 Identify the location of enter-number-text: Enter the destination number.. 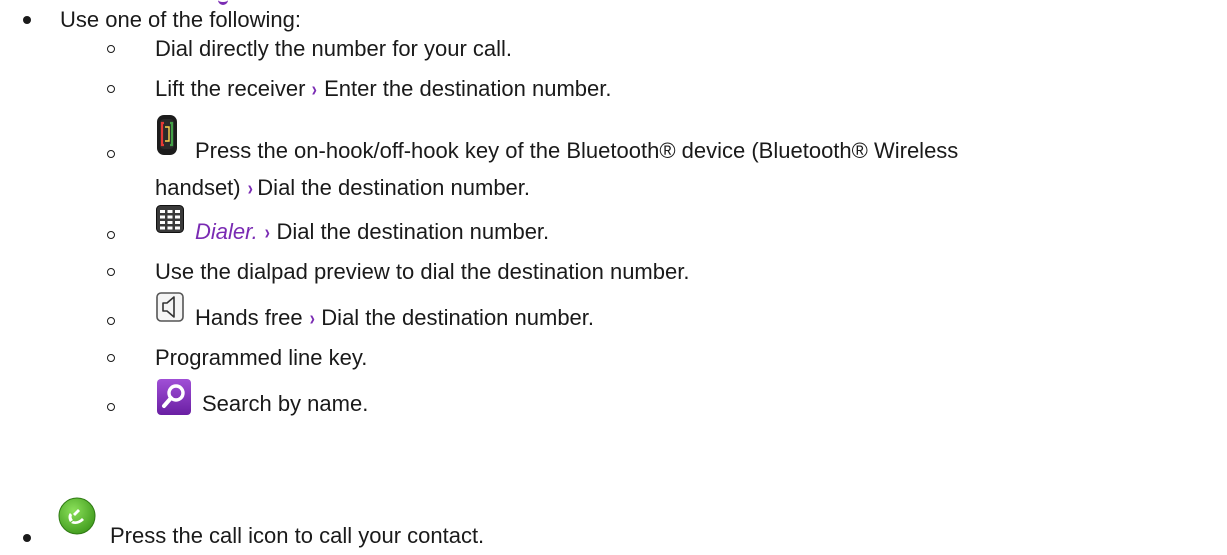
(468, 88).